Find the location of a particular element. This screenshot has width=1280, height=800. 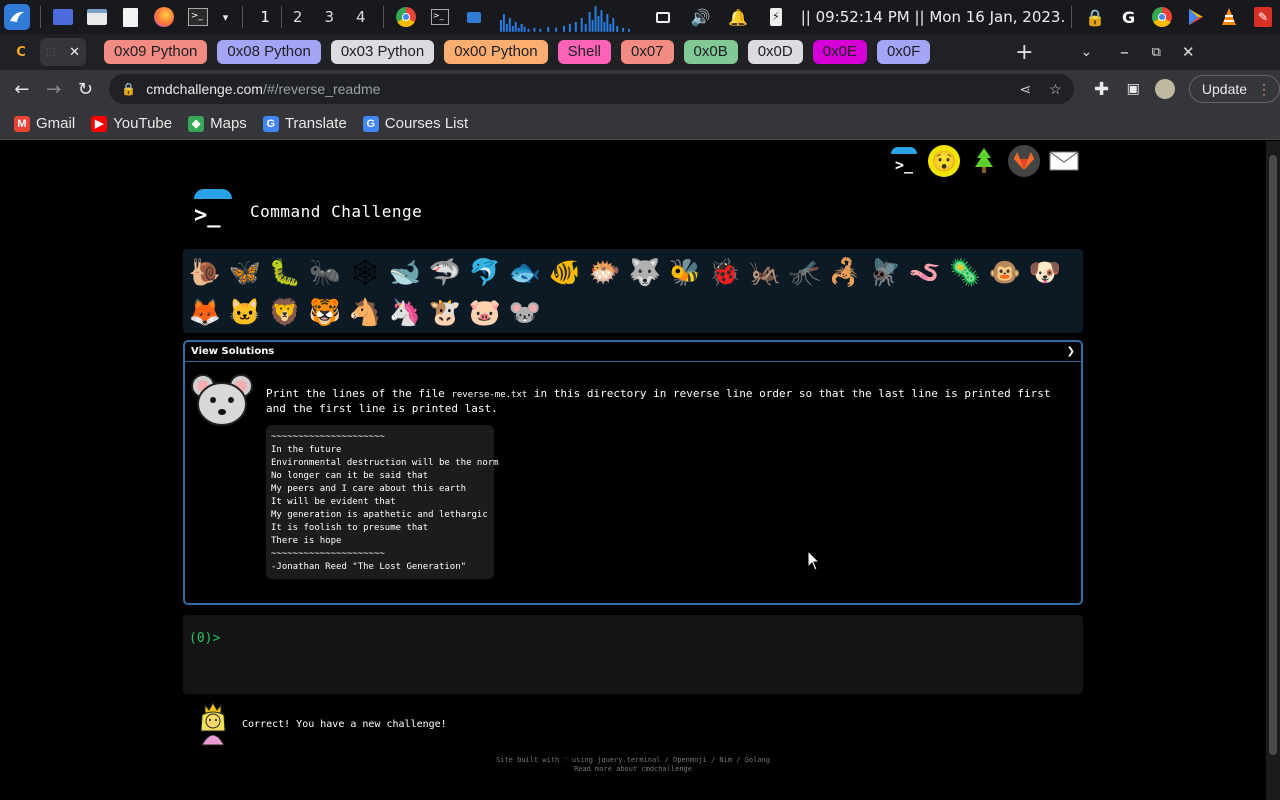

challenge-emoji-icon: 🐛 is located at coordinates (285, 273).